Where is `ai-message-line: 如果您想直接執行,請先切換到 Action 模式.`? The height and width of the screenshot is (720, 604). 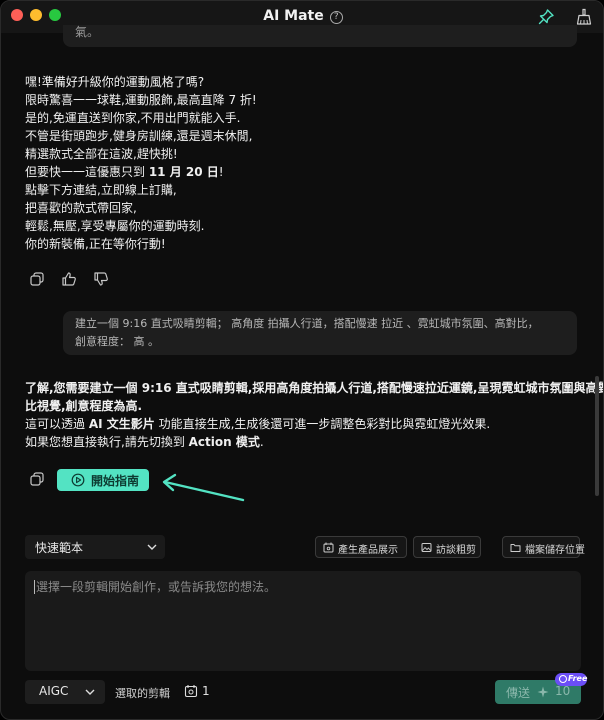 ai-message-line: 如果您想直接執行,請先切換到 Action 模式. is located at coordinates (144, 442).